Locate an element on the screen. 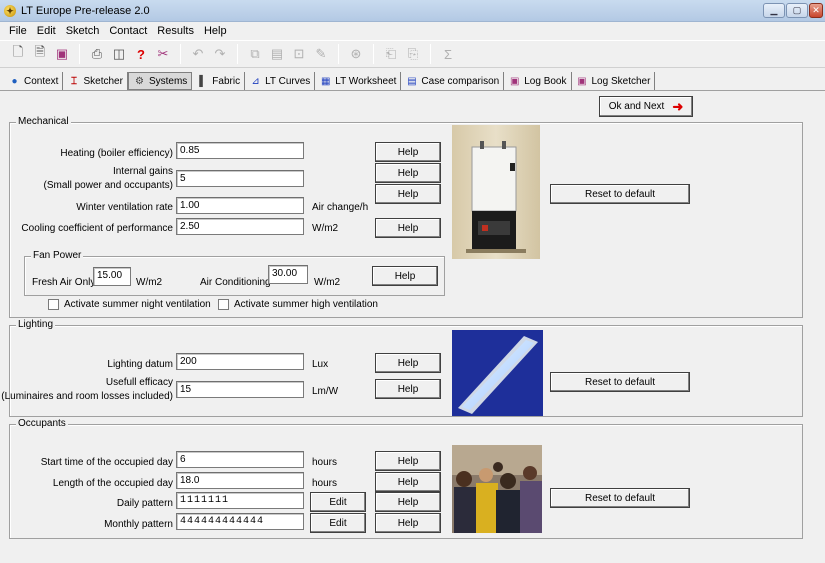 This screenshot has height=563, width=825. tab-log-sketcher: ▣ Log Sketcher is located at coordinates (614, 81).